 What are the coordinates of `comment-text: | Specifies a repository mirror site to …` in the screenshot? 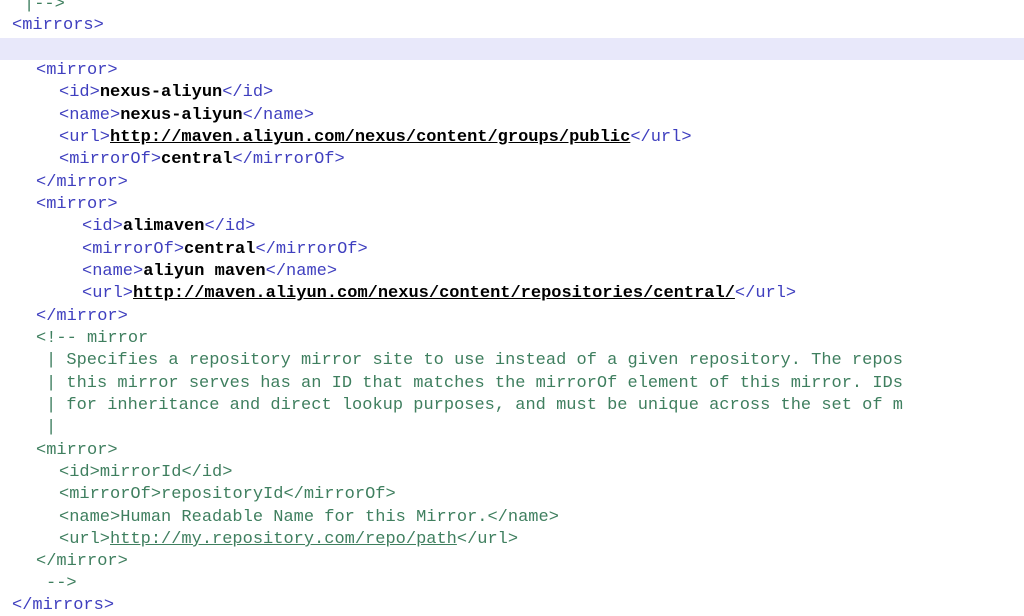 It's located at (474, 360).